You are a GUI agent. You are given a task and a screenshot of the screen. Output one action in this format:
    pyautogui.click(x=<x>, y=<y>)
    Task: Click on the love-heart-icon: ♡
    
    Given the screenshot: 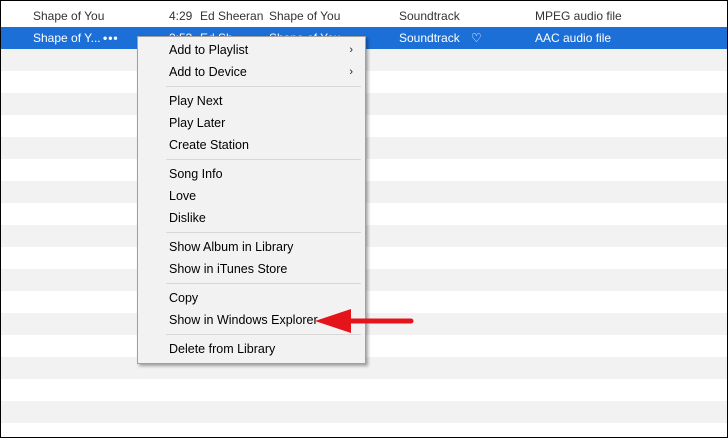 What is the action you would take?
    pyautogui.click(x=478, y=38)
    